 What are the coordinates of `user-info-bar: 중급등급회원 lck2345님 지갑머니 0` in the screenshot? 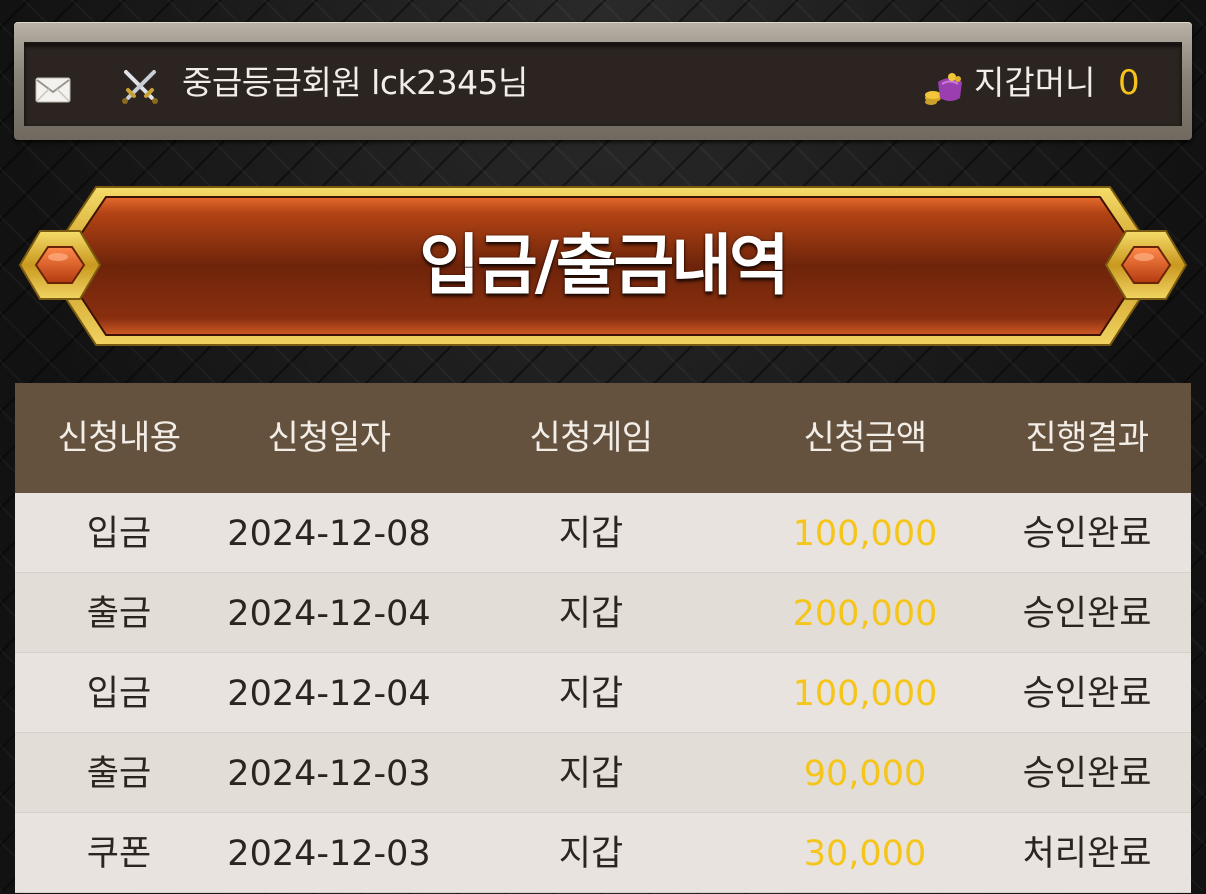 It's located at (603, 81).